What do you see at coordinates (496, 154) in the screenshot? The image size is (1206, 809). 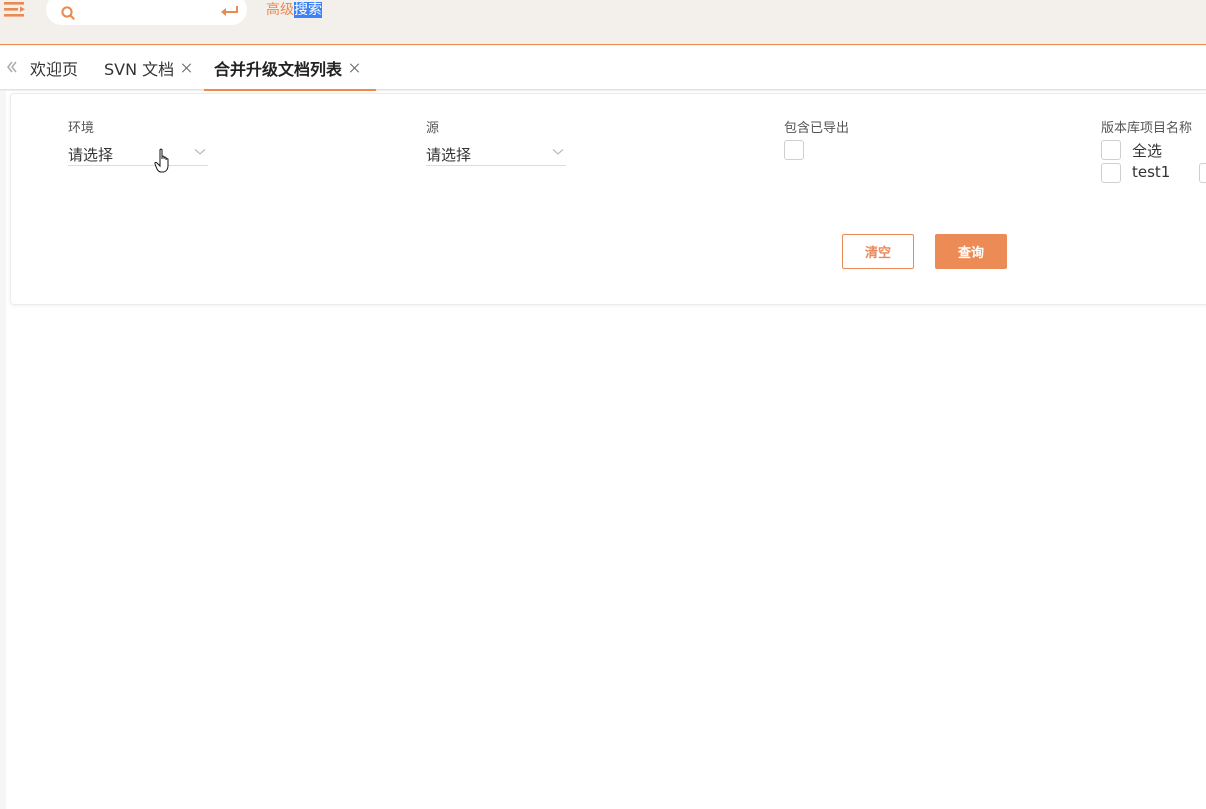 I see `source-select: 请选择` at bounding box center [496, 154].